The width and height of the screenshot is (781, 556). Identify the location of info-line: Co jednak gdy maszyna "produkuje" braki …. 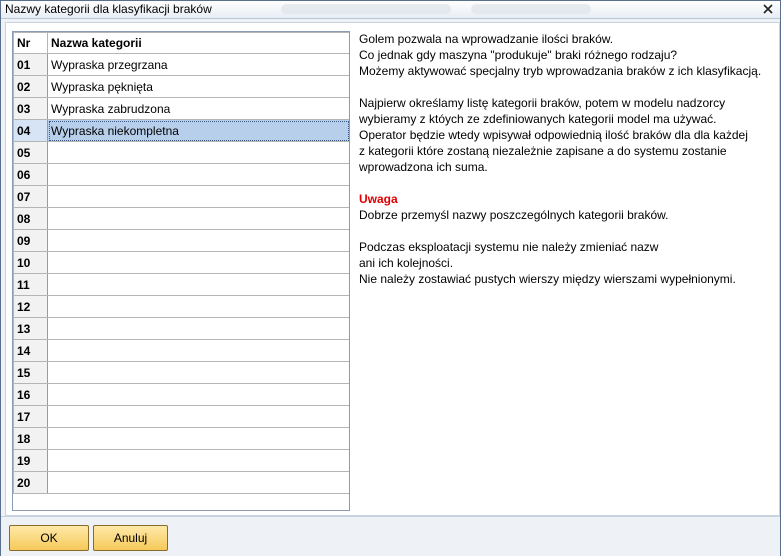
(518, 55).